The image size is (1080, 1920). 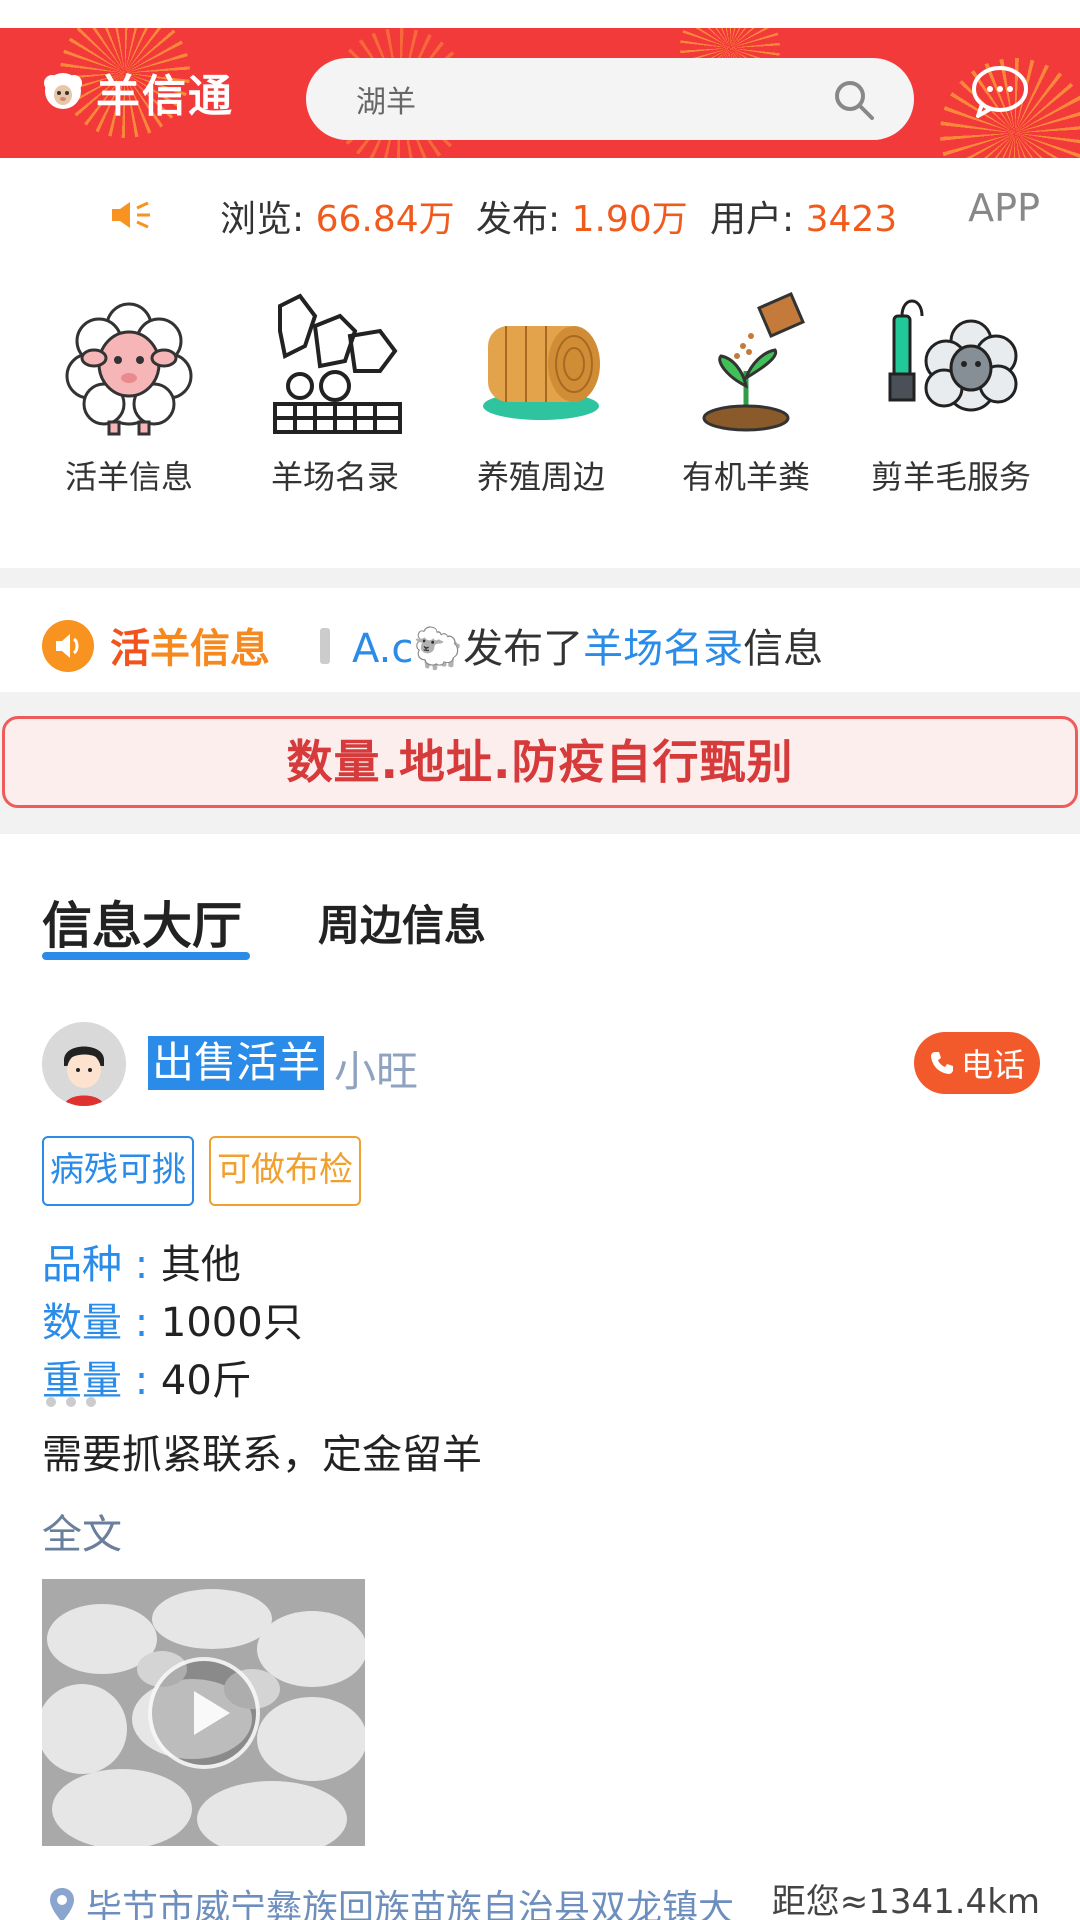 I want to click on warning-notice: 数量.地址.防疫自行甄别, so click(x=540, y=762).